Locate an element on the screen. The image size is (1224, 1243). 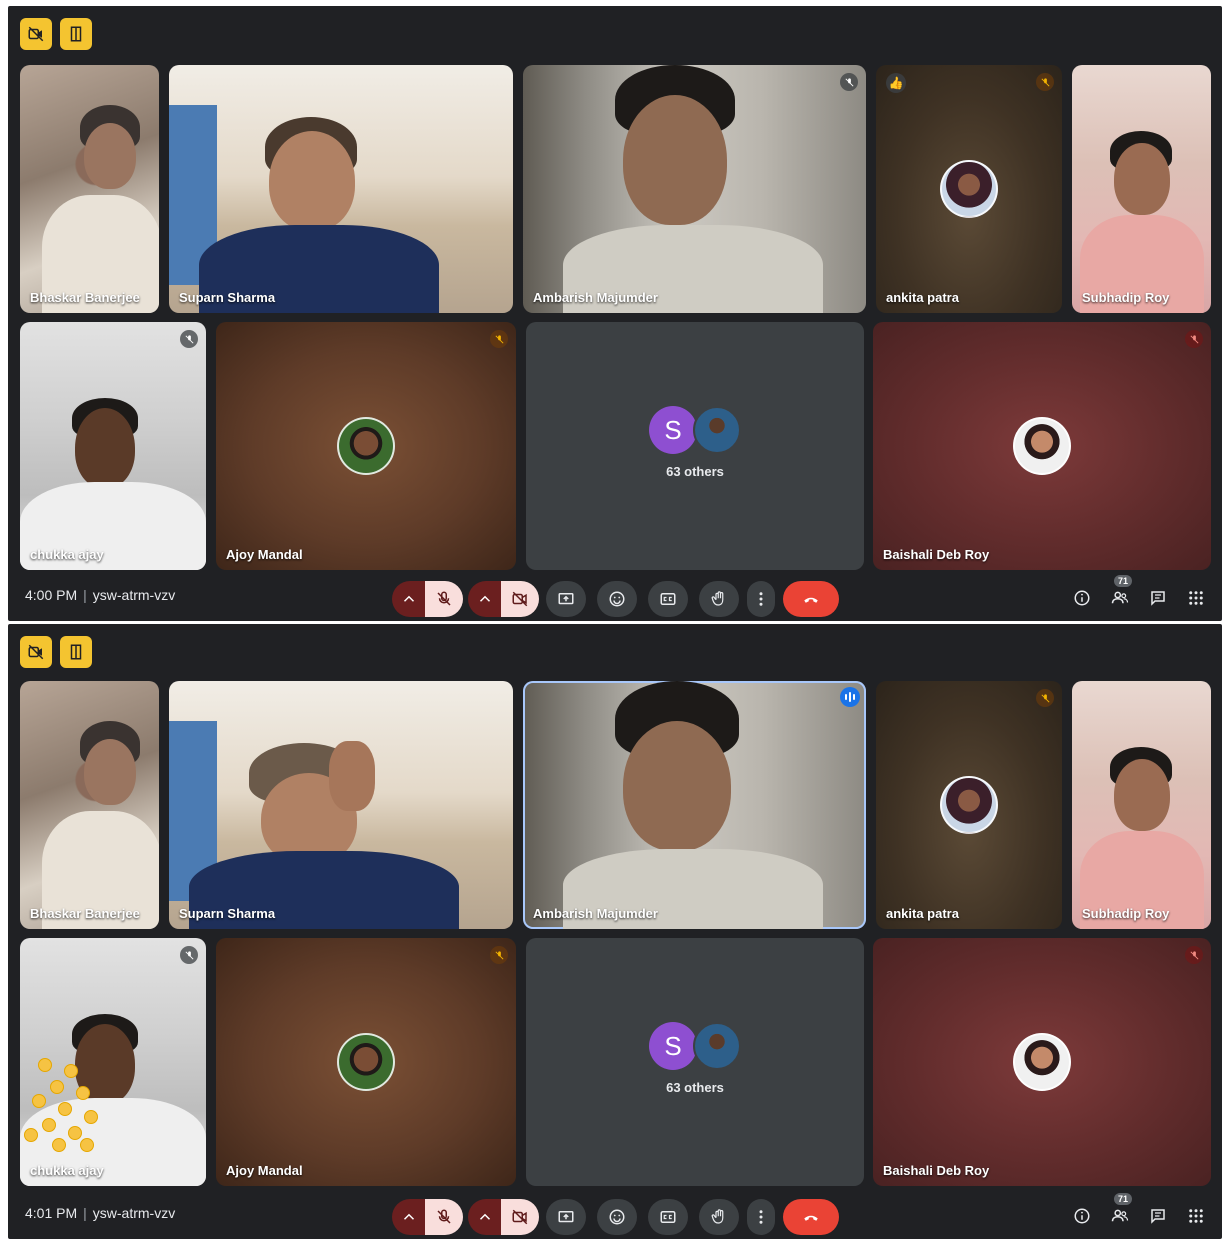
others-photo-avatar is located at coordinates (717, 430).